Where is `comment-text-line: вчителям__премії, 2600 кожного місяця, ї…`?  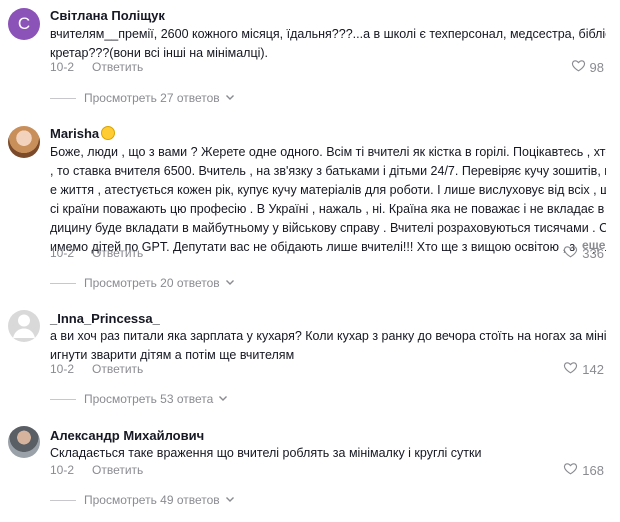
comment-text-line: вчителям__премії, 2600 кожного місяця, ї… is located at coordinates (328, 34).